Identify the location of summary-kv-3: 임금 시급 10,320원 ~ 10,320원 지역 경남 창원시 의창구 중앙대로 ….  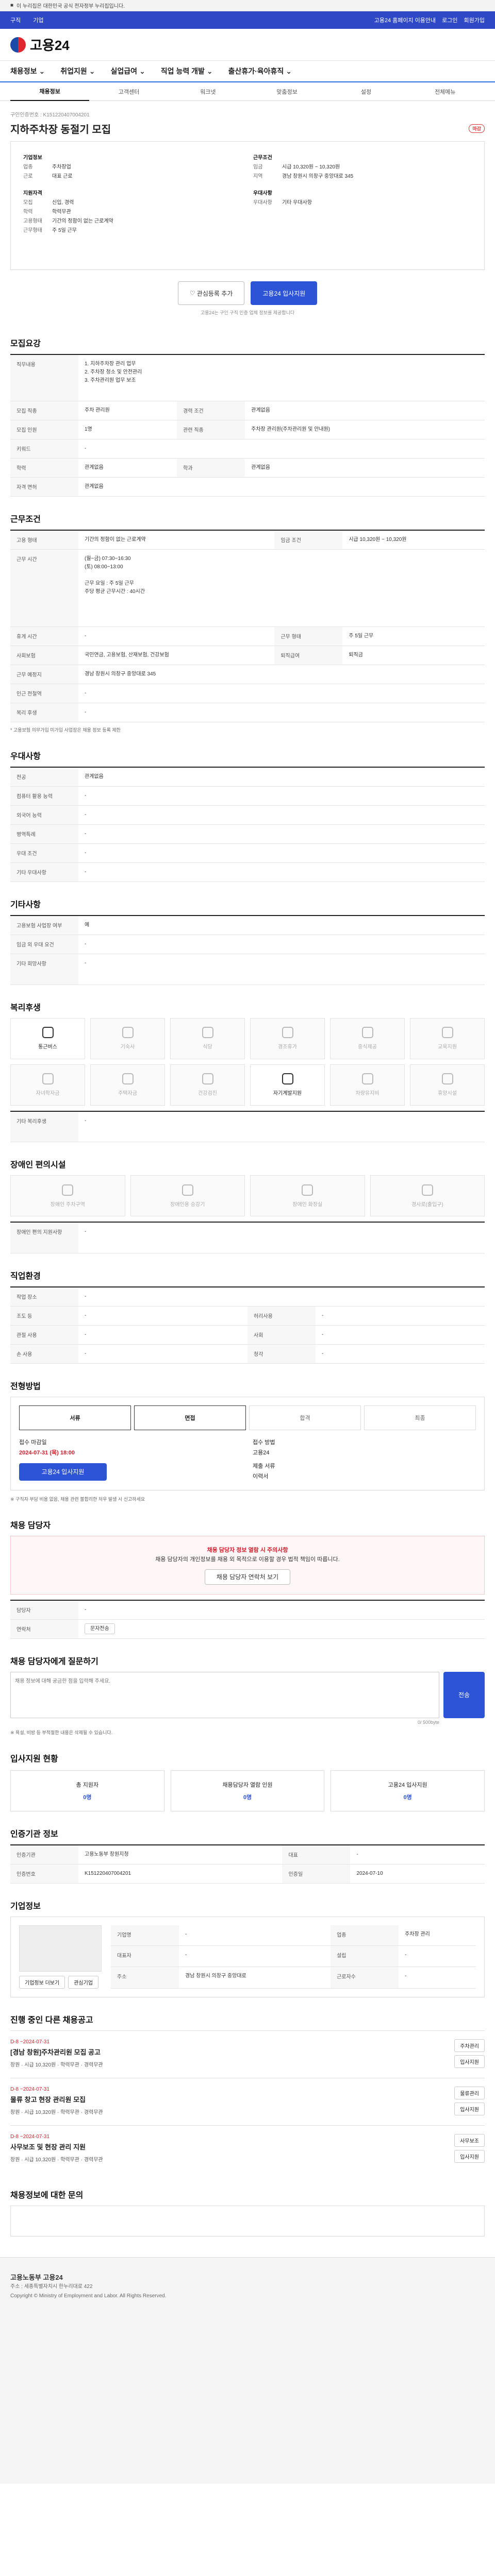
(303, 171).